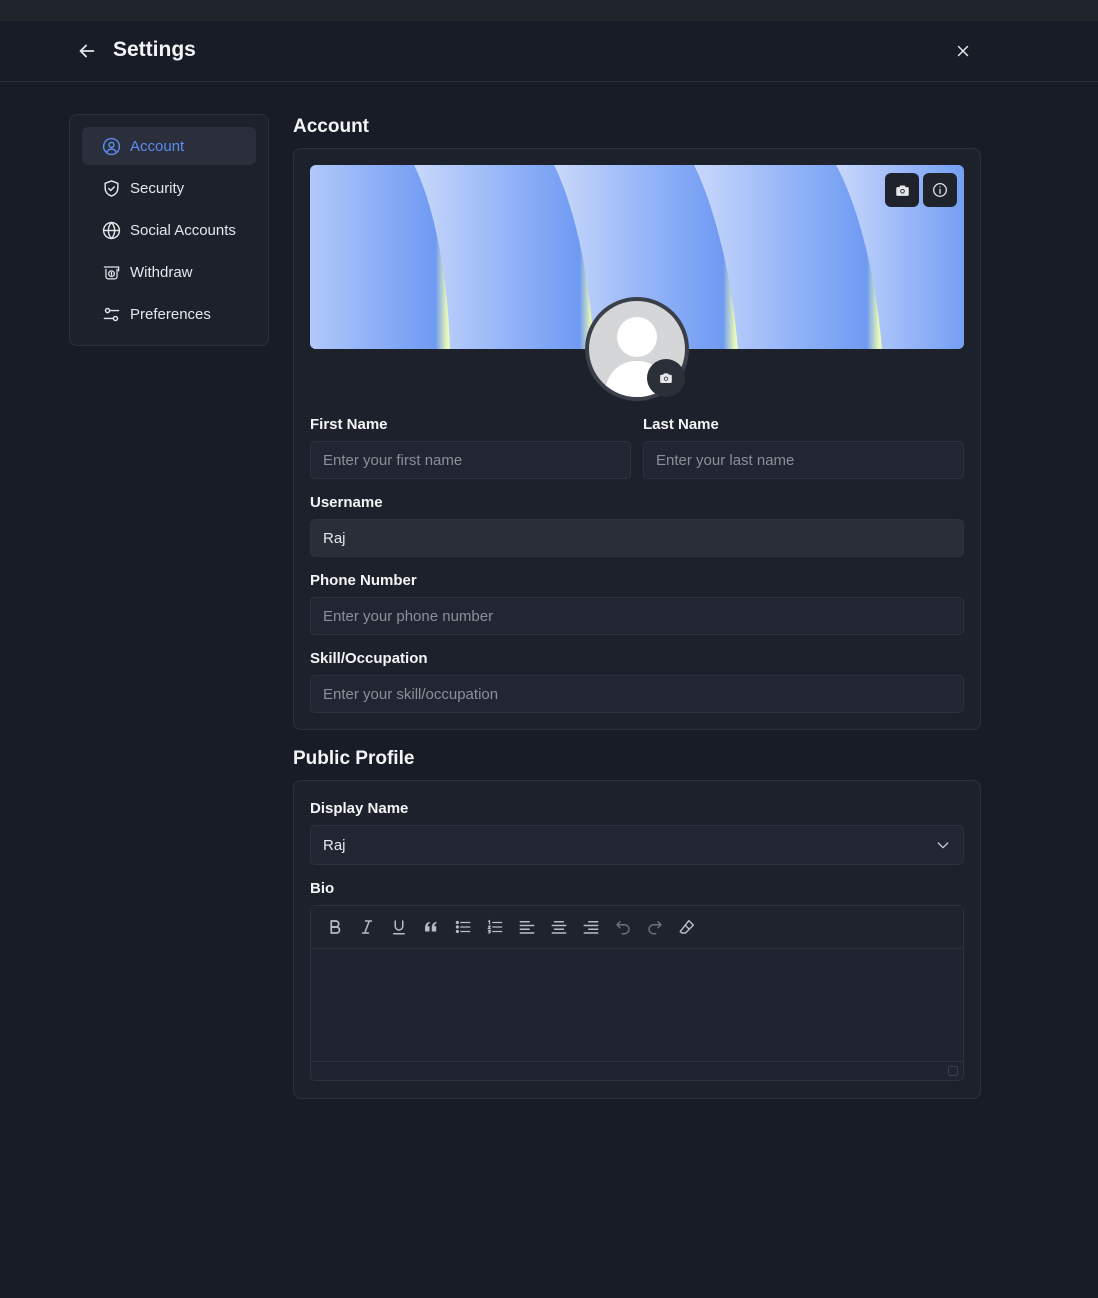 This screenshot has width=1098, height=1298. I want to click on clear-format-button, so click(687, 927).